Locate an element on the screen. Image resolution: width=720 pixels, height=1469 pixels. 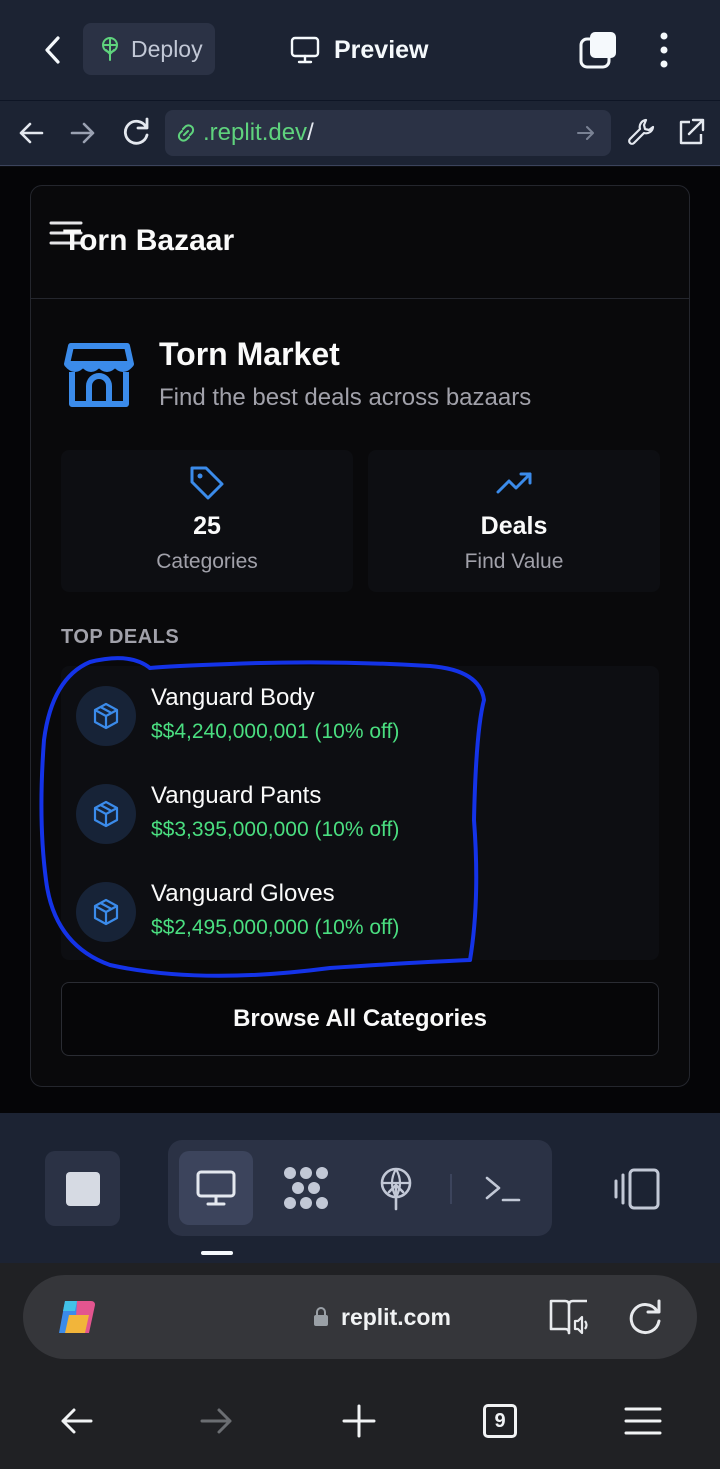
monitor-icon is located at coordinates (305, 50).